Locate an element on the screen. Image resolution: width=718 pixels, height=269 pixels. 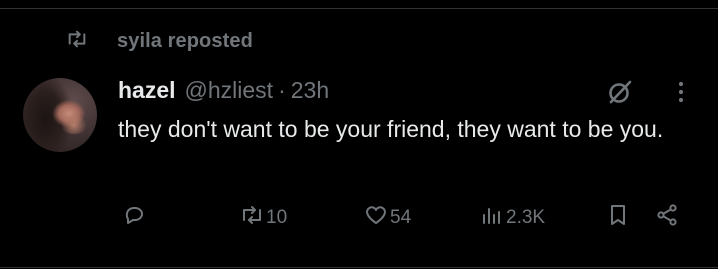
bottom-divider is located at coordinates (359, 267).